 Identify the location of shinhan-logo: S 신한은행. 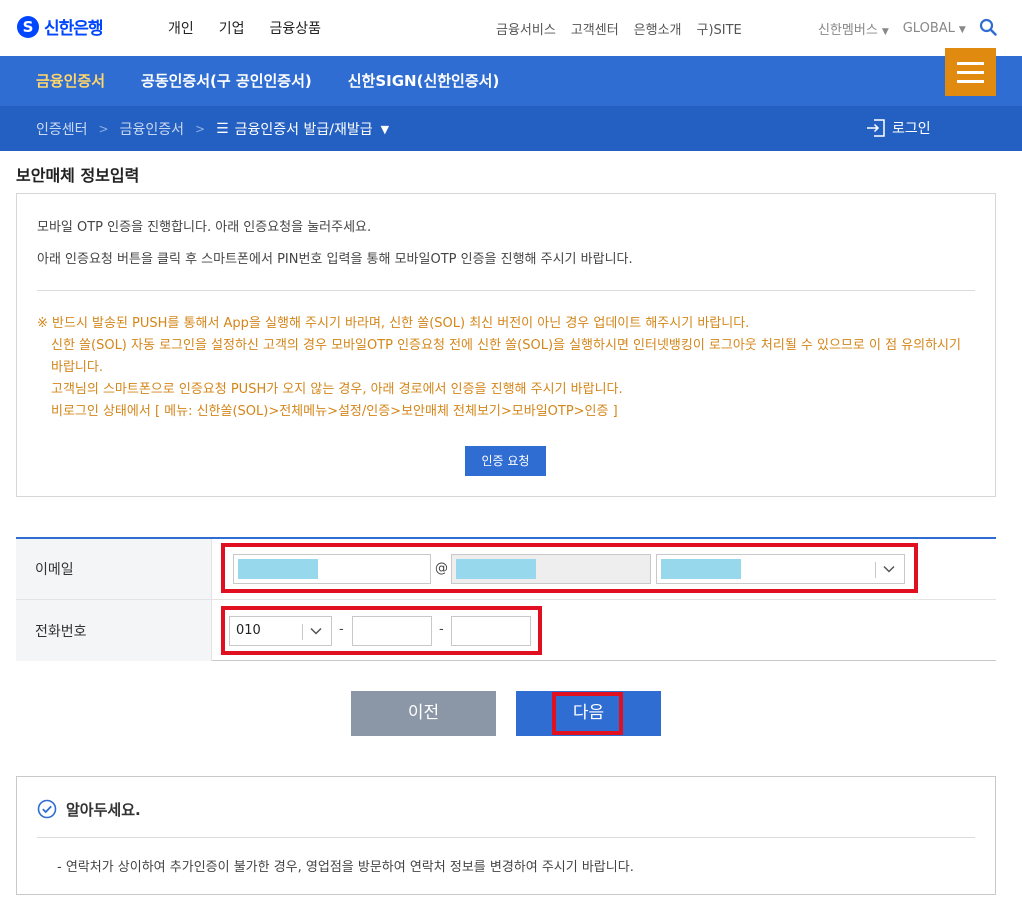
(60, 26).